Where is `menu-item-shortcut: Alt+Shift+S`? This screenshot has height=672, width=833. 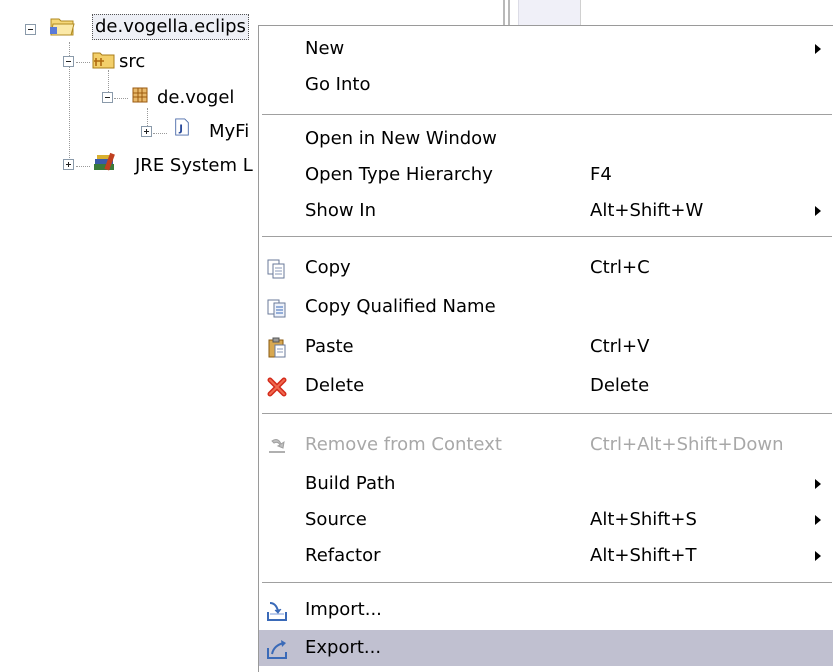 menu-item-shortcut: Alt+Shift+S is located at coordinates (643, 519).